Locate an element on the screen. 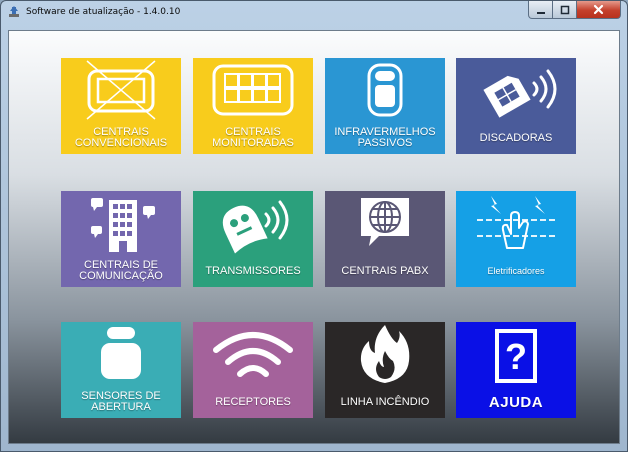 The width and height of the screenshot is (628, 452). minimize-button is located at coordinates (540, 10).